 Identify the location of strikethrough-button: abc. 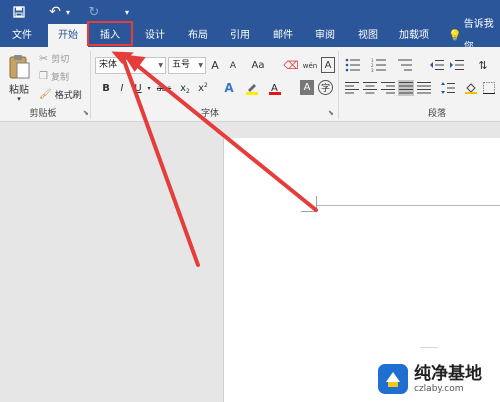
(164, 88).